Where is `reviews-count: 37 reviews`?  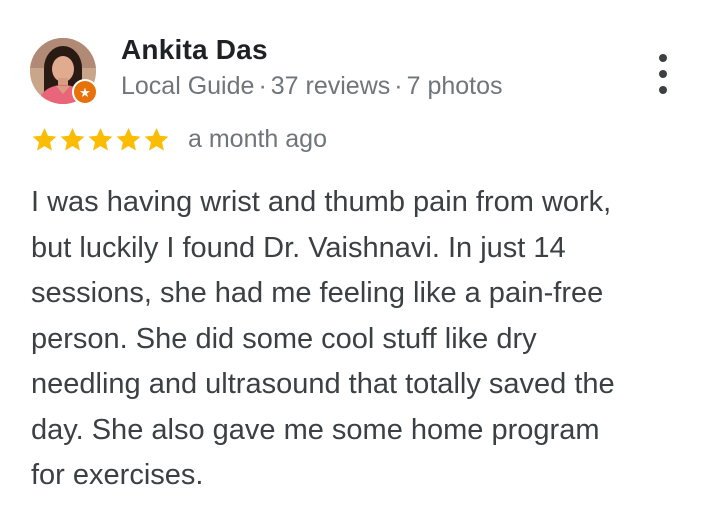
reviews-count: 37 reviews is located at coordinates (330, 86).